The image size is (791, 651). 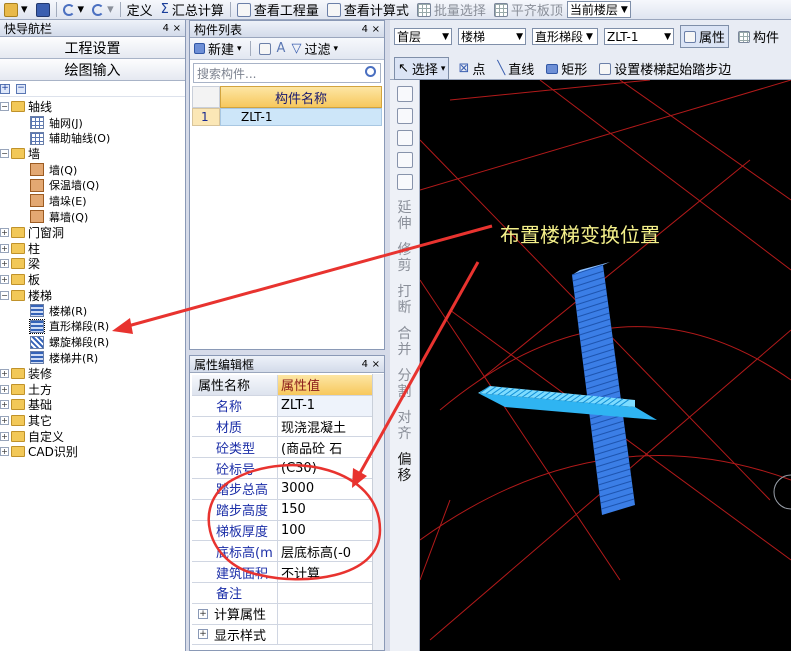 I want to click on annotation-circle, so click(x=294, y=522).